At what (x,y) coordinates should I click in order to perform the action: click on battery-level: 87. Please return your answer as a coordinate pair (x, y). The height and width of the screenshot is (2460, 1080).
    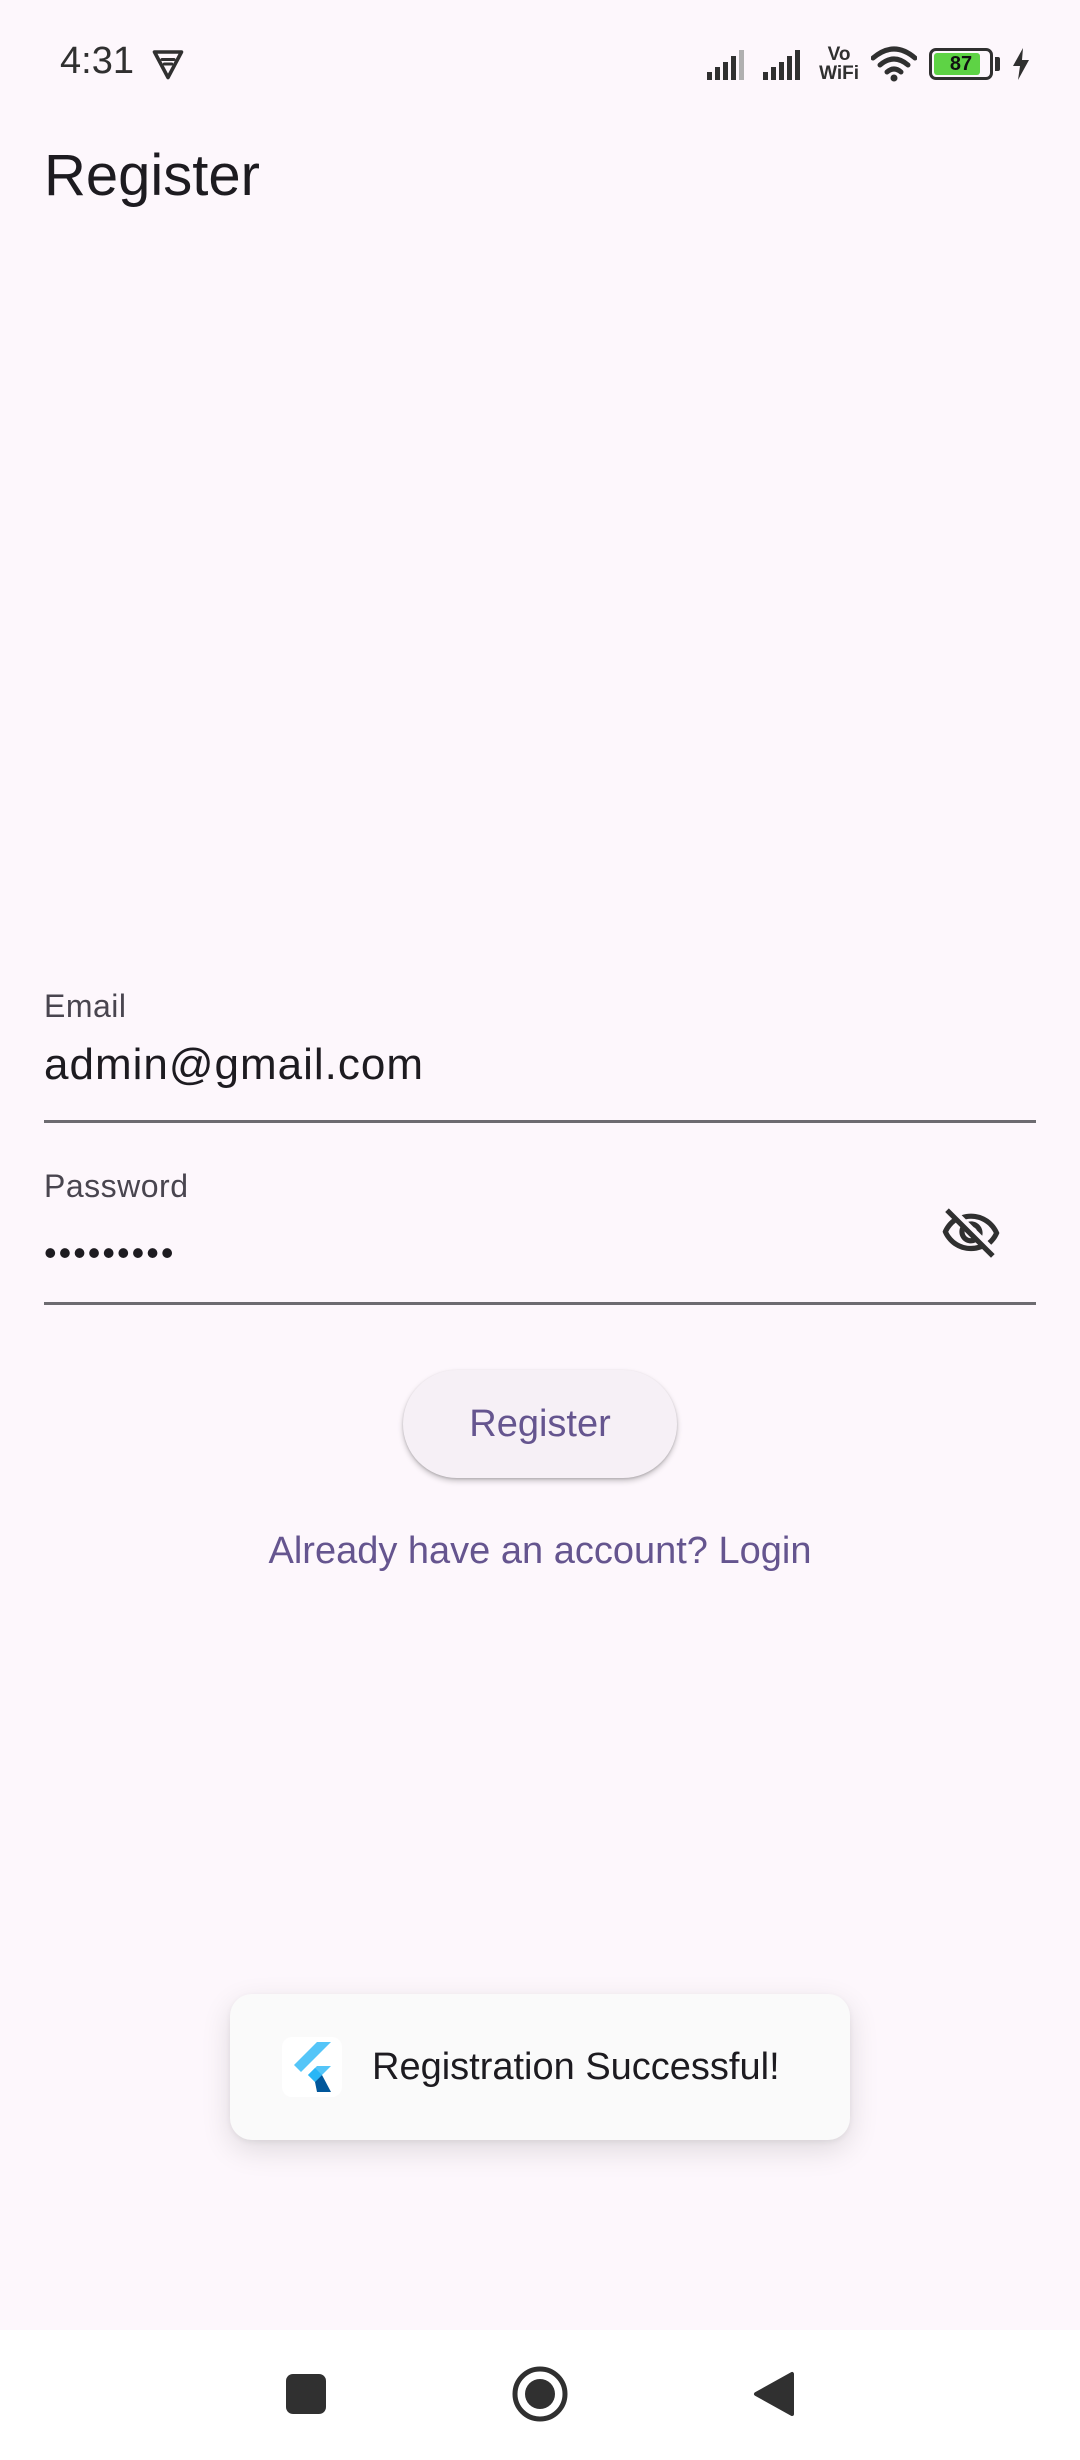
    Looking at the image, I should click on (961, 63).